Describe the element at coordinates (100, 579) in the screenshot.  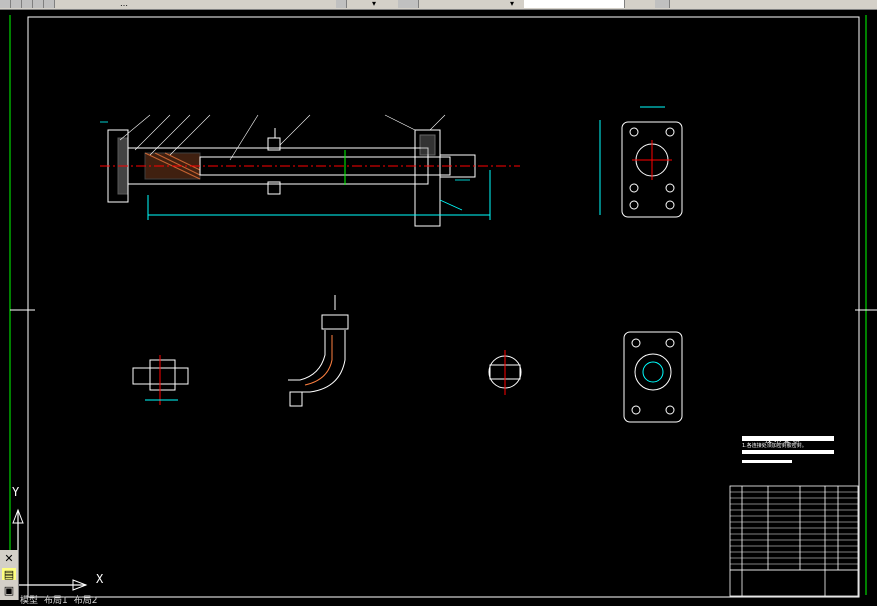
I see `ucs-x-label: X` at that location.